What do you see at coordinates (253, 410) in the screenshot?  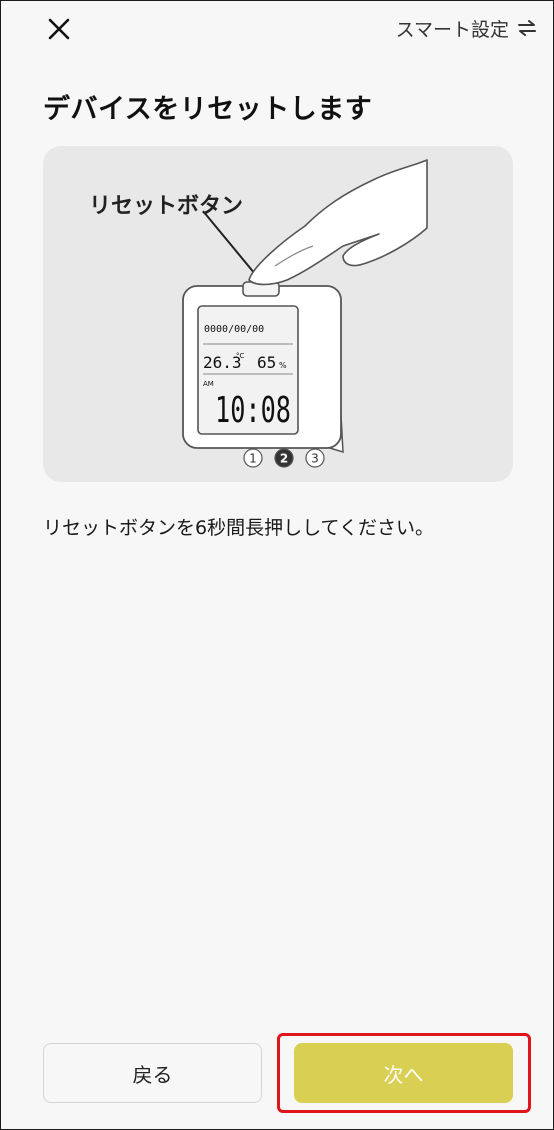 I see `lcd-time: 10:08` at bounding box center [253, 410].